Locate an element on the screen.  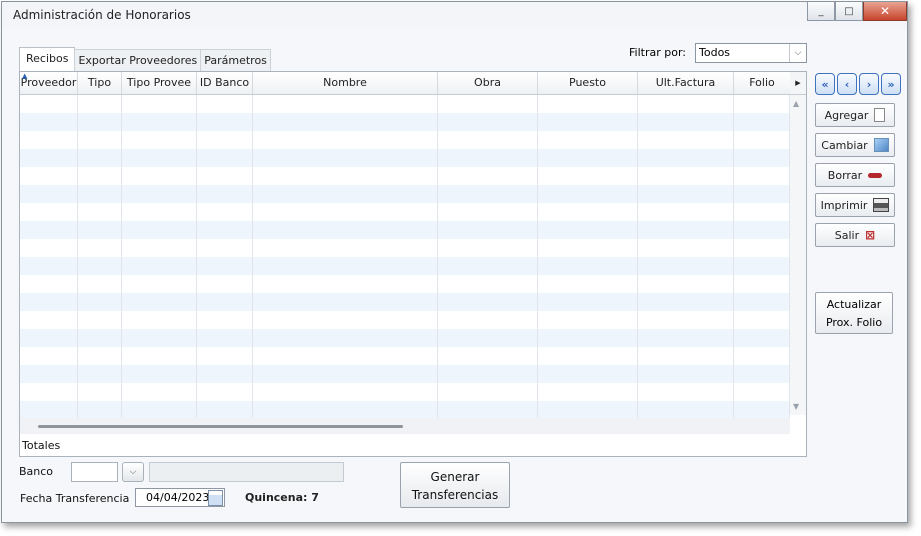
col-obra: Obra is located at coordinates (488, 83).